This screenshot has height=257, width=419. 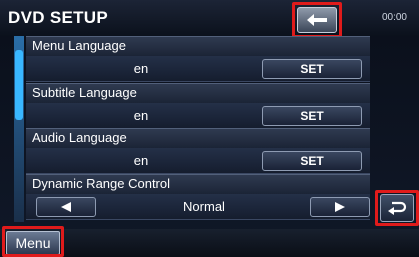 What do you see at coordinates (204, 206) in the screenshot?
I see `drc-value: Normal` at bounding box center [204, 206].